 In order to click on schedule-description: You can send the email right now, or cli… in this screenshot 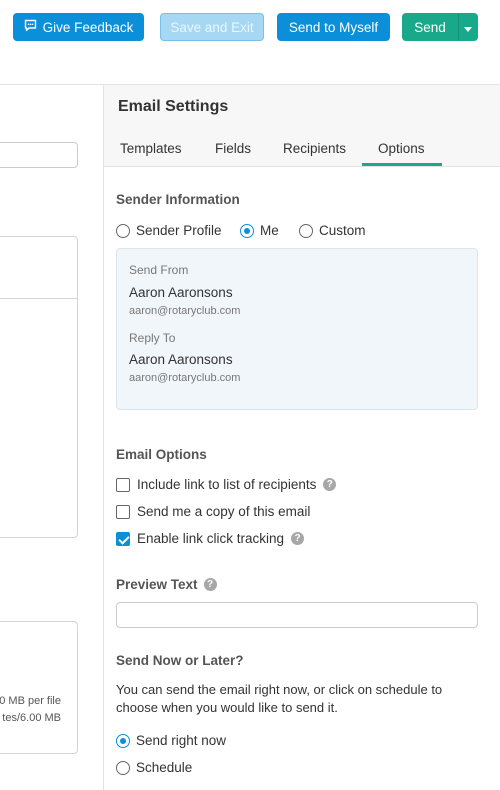, I will do `click(279, 698)`.